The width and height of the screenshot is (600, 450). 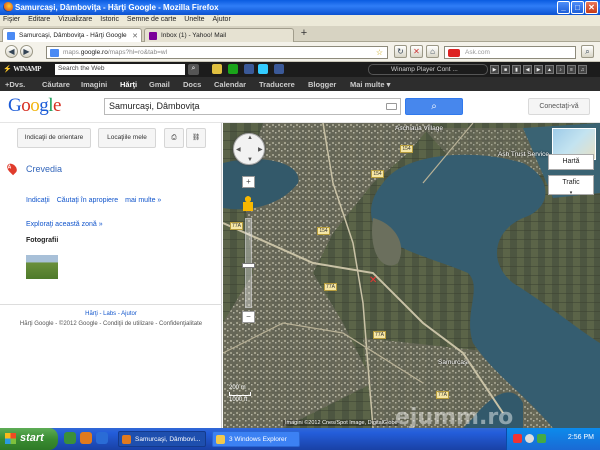 I want to click on pan-left-icon: ◀, so click(x=238, y=149).